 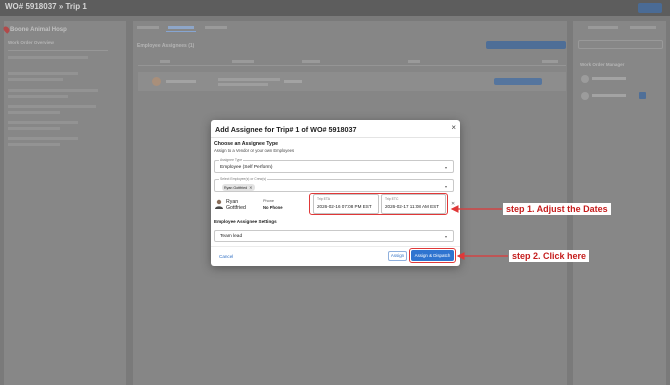 What do you see at coordinates (518, 81) in the screenshot?
I see `row-action-button` at bounding box center [518, 81].